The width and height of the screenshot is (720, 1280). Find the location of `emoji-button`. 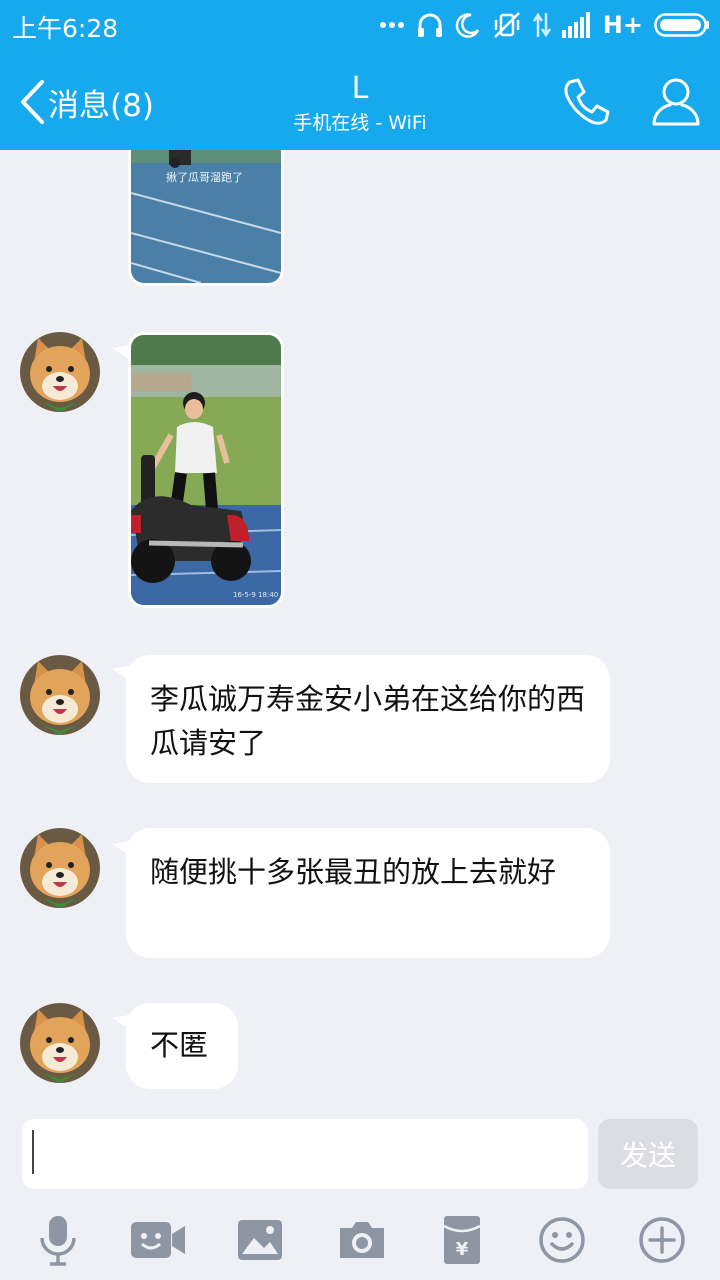

emoji-button is located at coordinates (564, 1240).